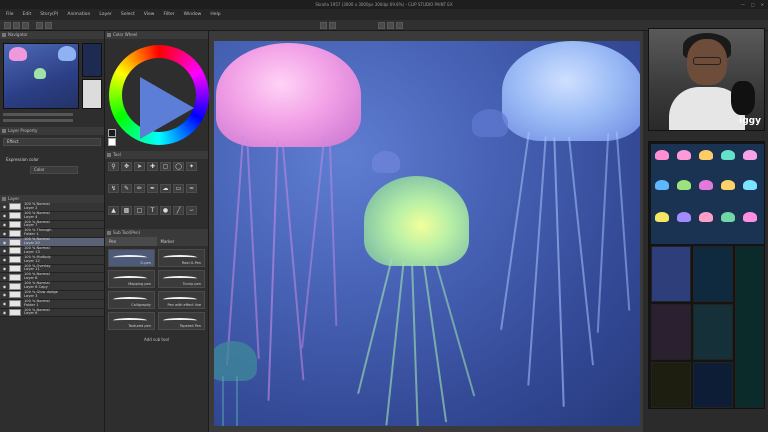 The image size is (768, 432). What do you see at coordinates (165, 210) in the screenshot?
I see `balloon-tool-icon: ●` at bounding box center [165, 210].